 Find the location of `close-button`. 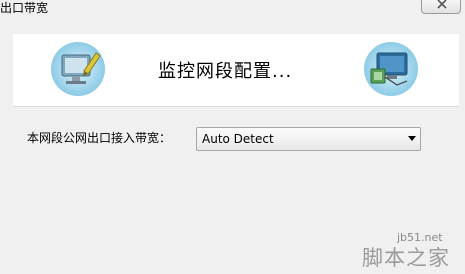

close-button is located at coordinates (441, 7).